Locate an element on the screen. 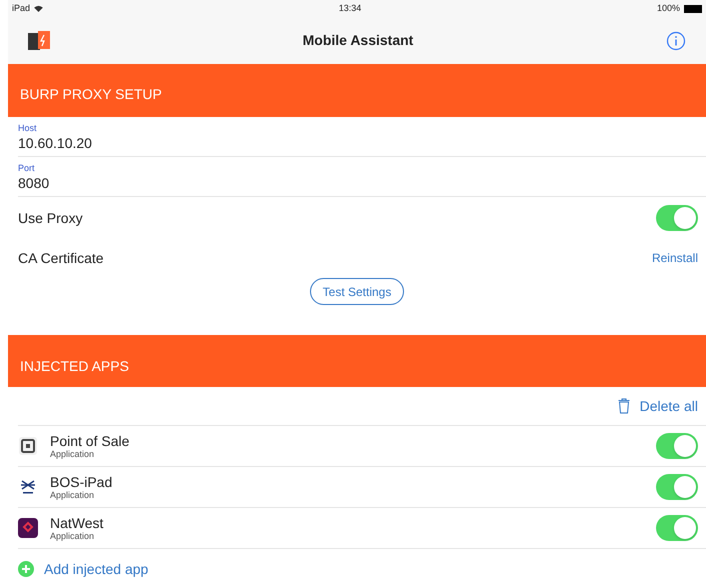  square-app-icon is located at coordinates (28, 446).